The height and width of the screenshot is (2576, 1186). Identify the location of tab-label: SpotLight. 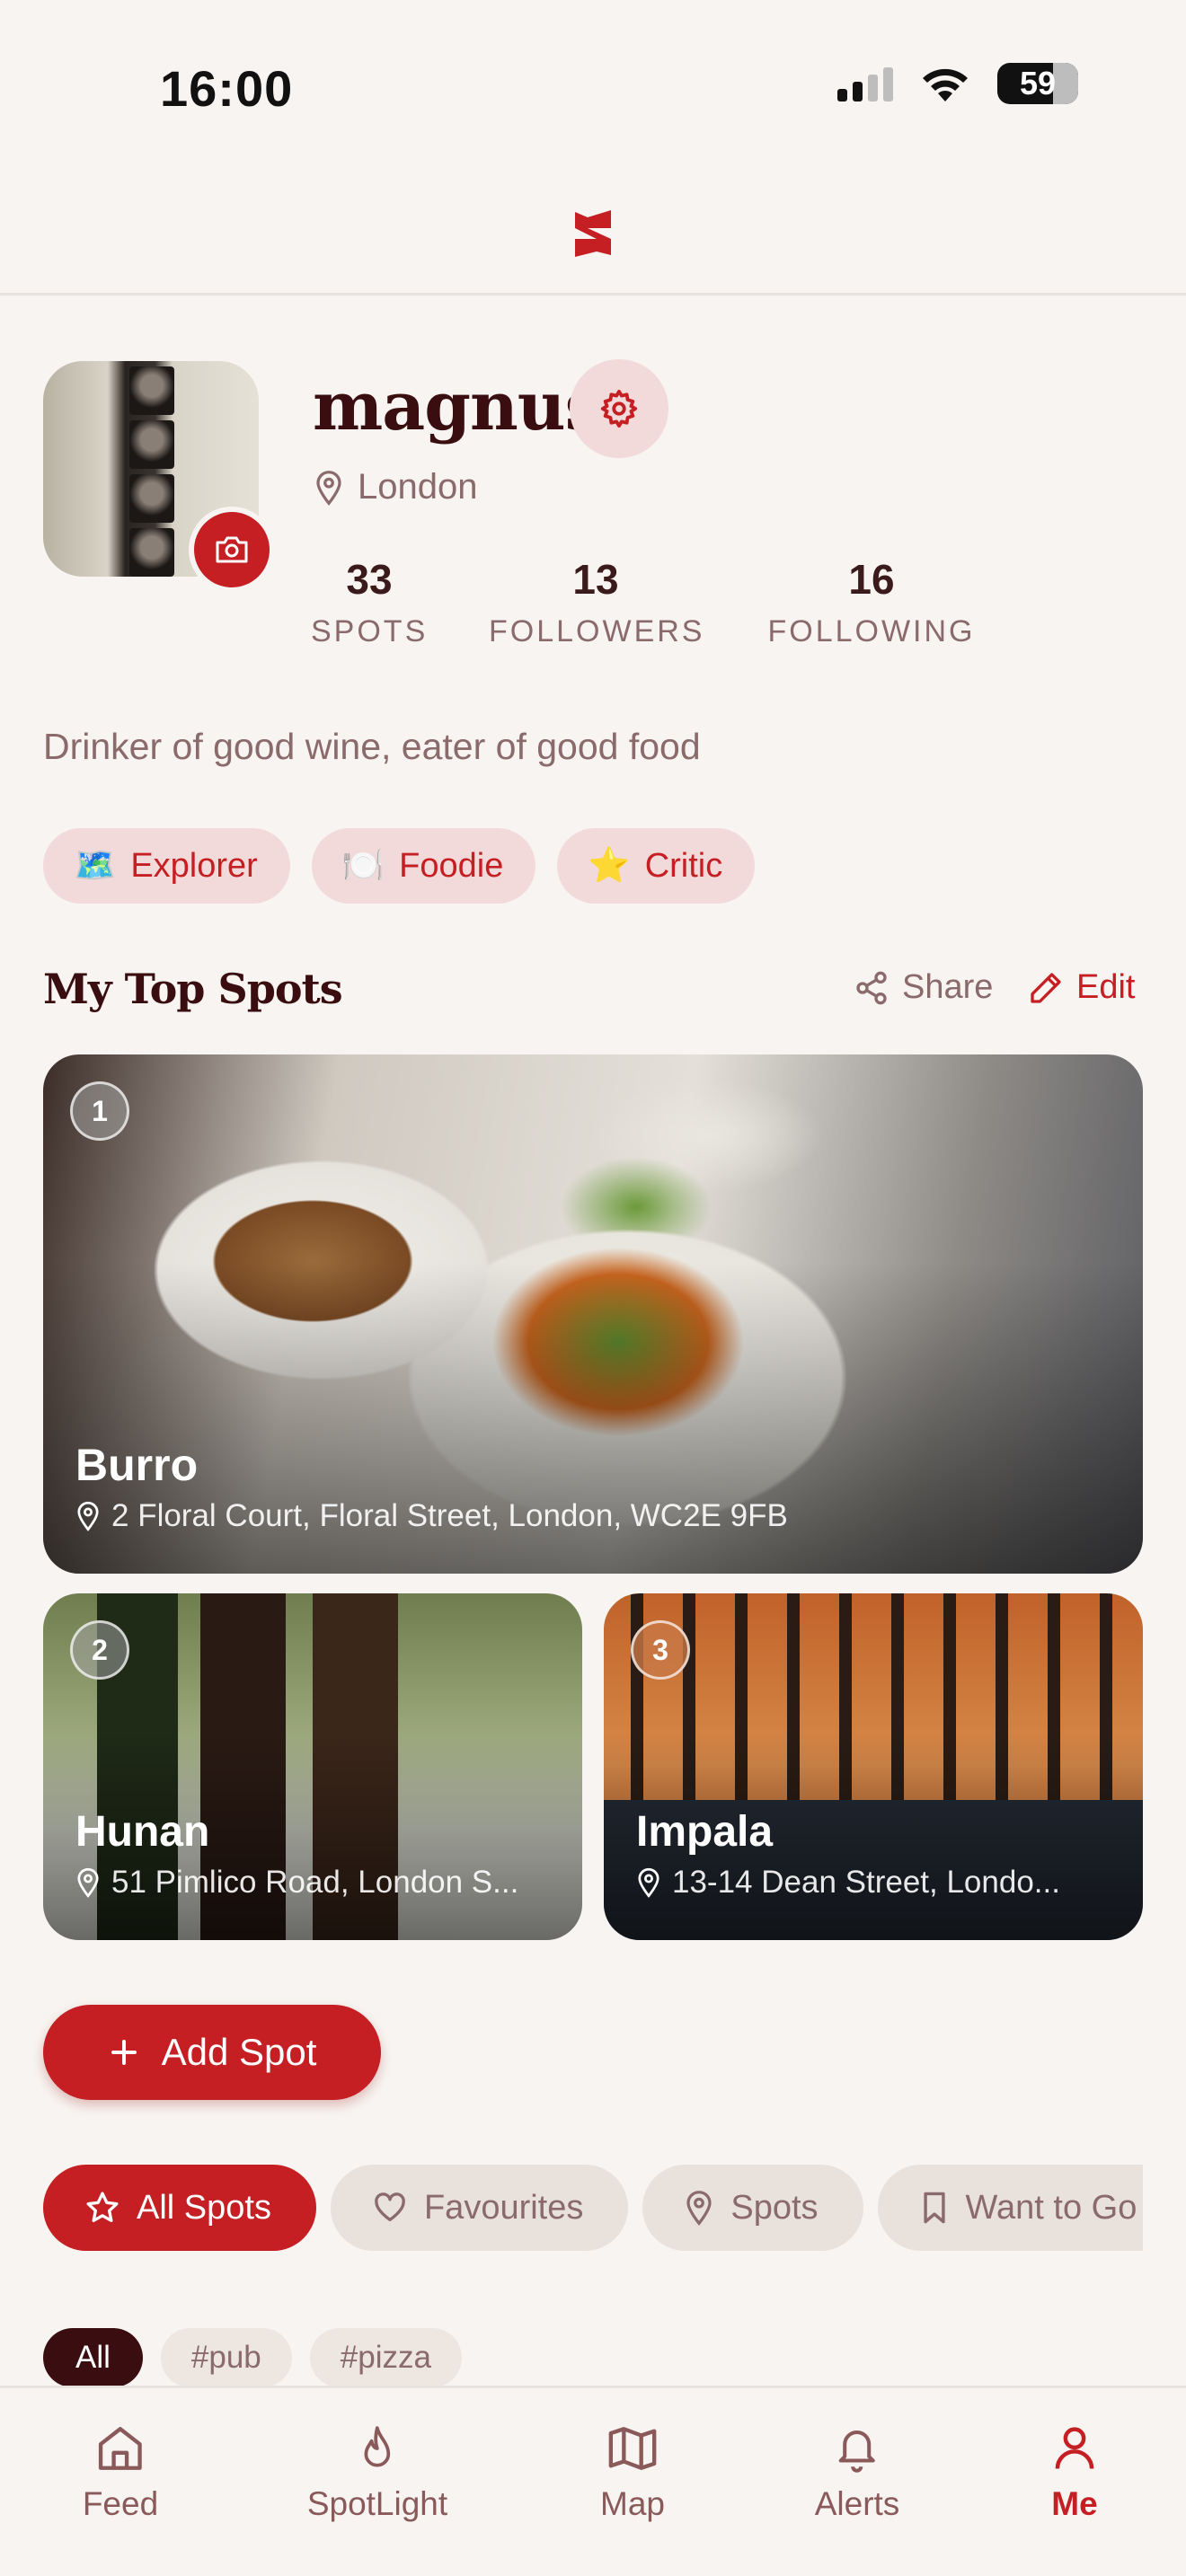
(377, 2503).